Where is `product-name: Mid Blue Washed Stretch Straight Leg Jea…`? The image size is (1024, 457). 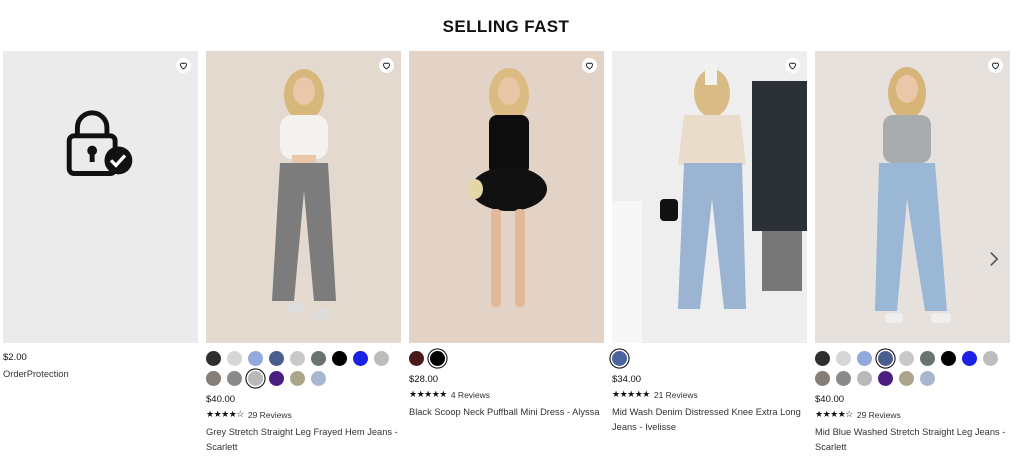
product-name: Mid Blue Washed Stretch Straight Leg Jea… is located at coordinates (912, 440).